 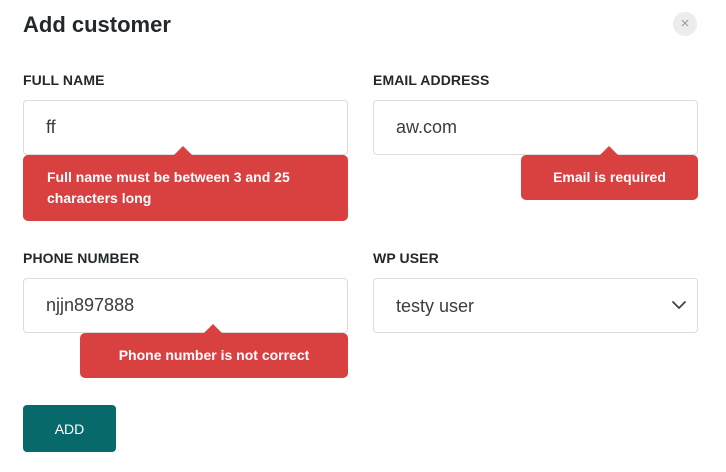 What do you see at coordinates (535, 305) in the screenshot?
I see `wp-user-select: testy user` at bounding box center [535, 305].